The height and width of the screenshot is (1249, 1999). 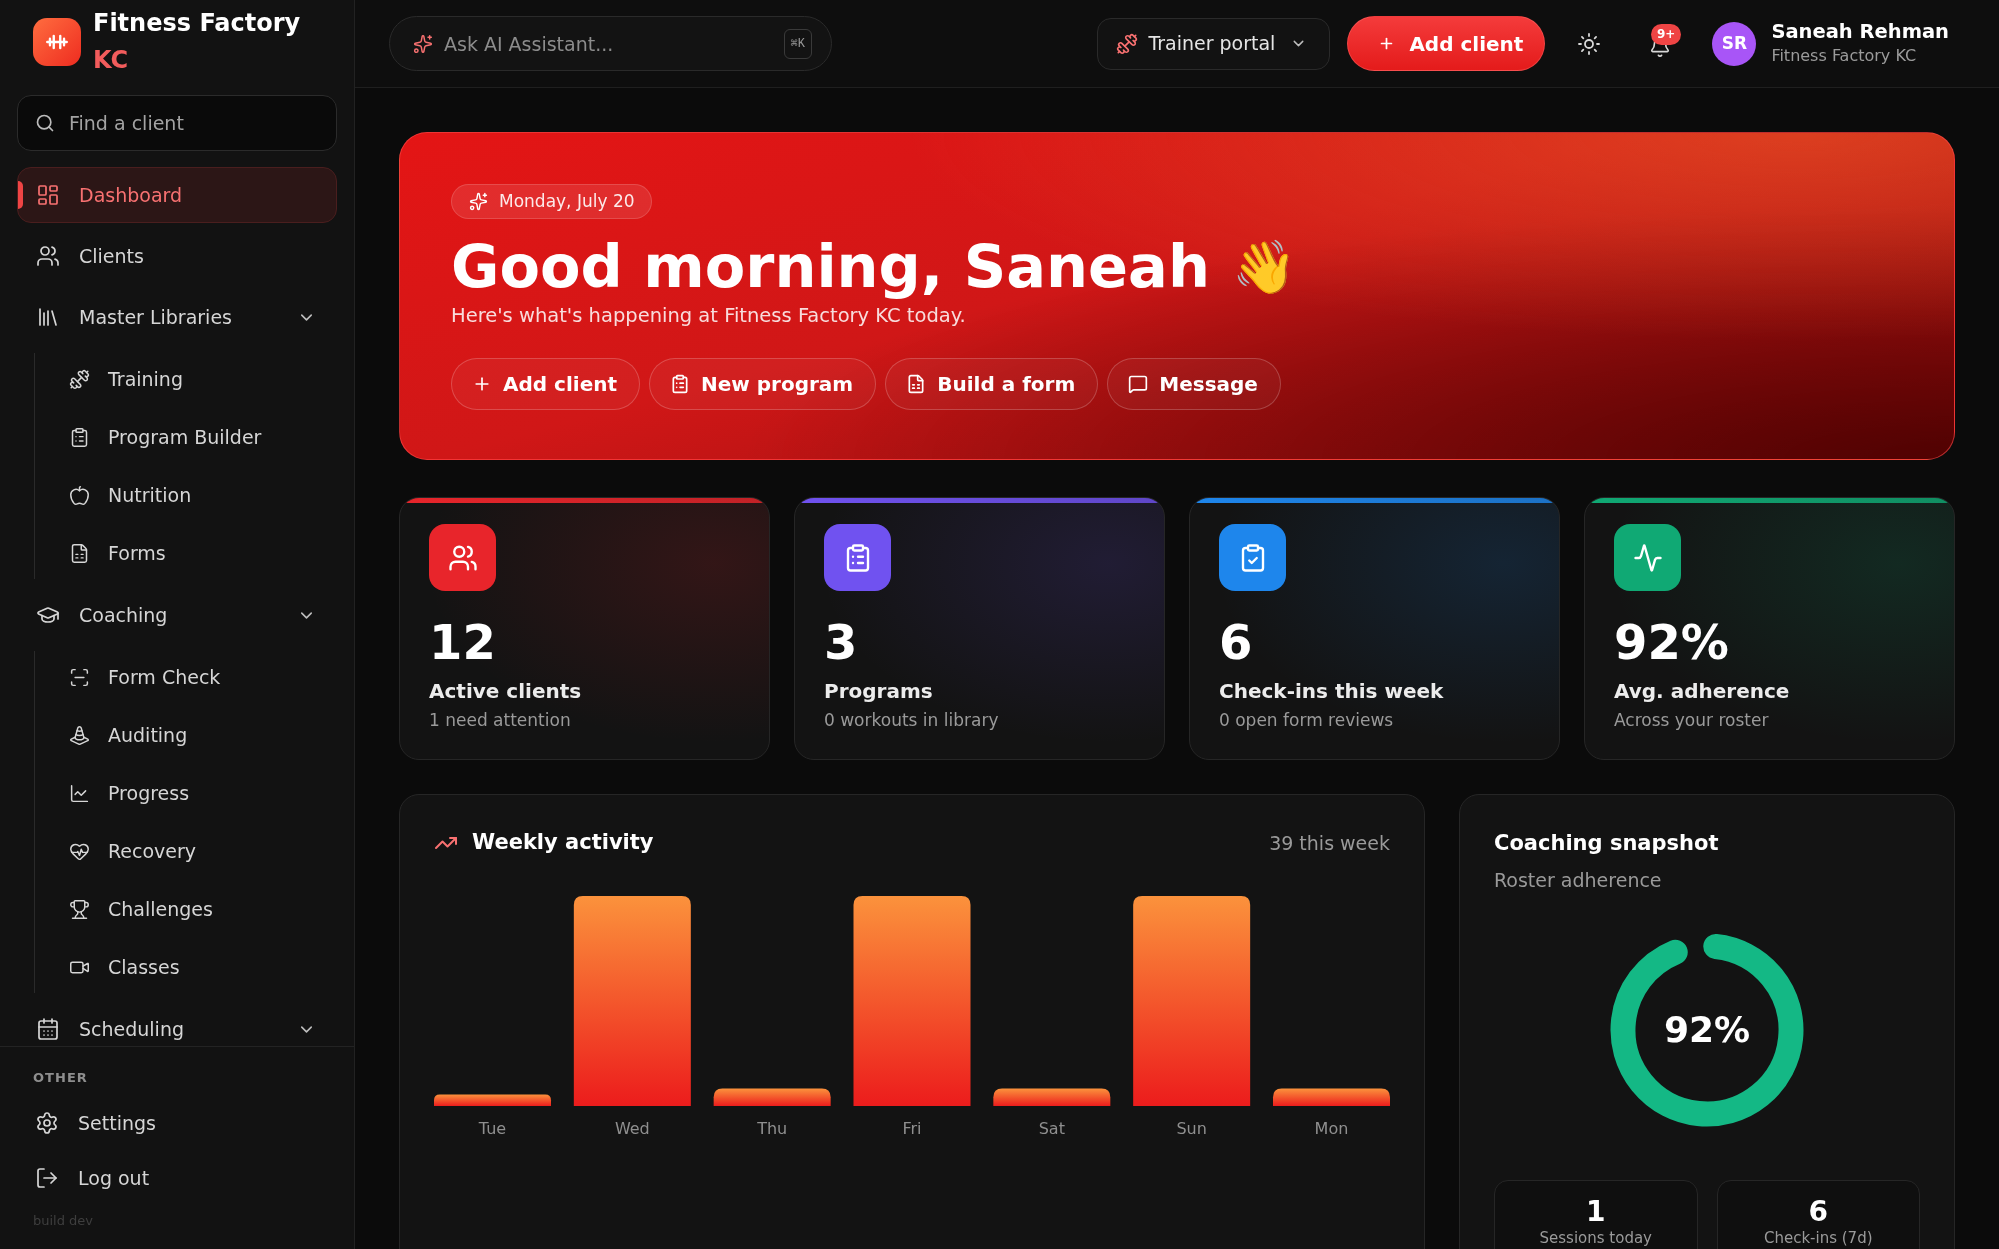 What do you see at coordinates (1589, 43) in the screenshot?
I see `sun-icon` at bounding box center [1589, 43].